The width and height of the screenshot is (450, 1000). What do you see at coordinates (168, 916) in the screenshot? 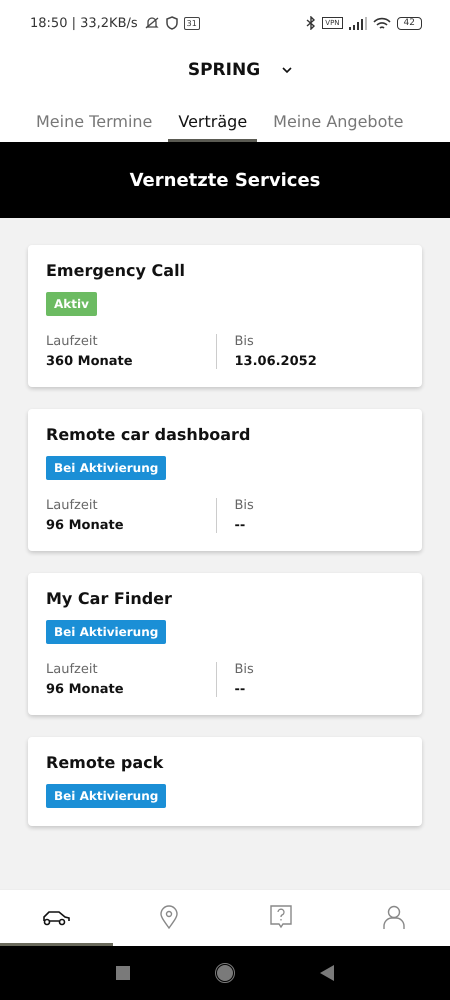
I see `location-pin-icon` at bounding box center [168, 916].